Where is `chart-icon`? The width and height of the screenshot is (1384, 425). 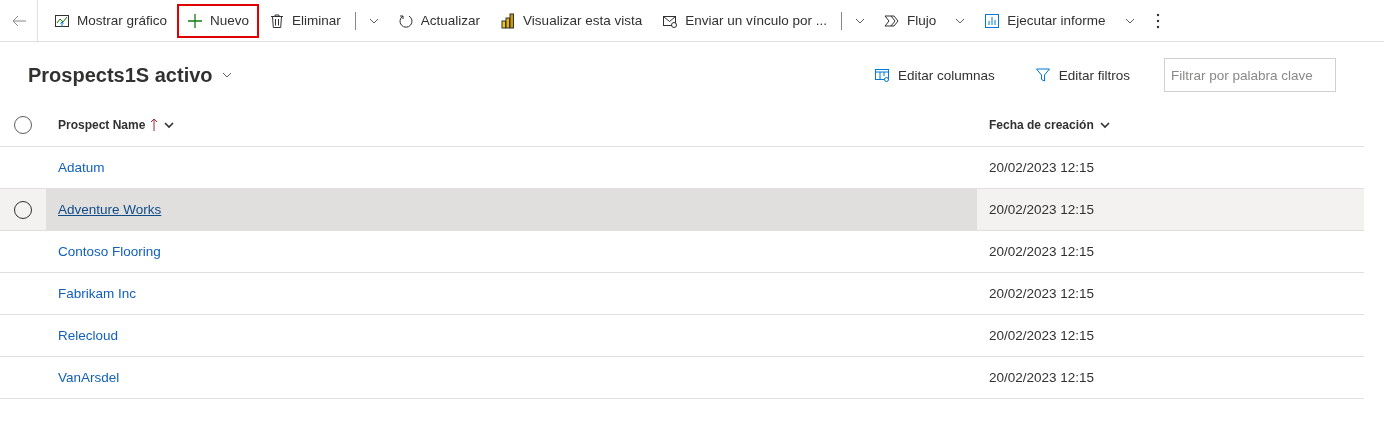 chart-icon is located at coordinates (62, 20).